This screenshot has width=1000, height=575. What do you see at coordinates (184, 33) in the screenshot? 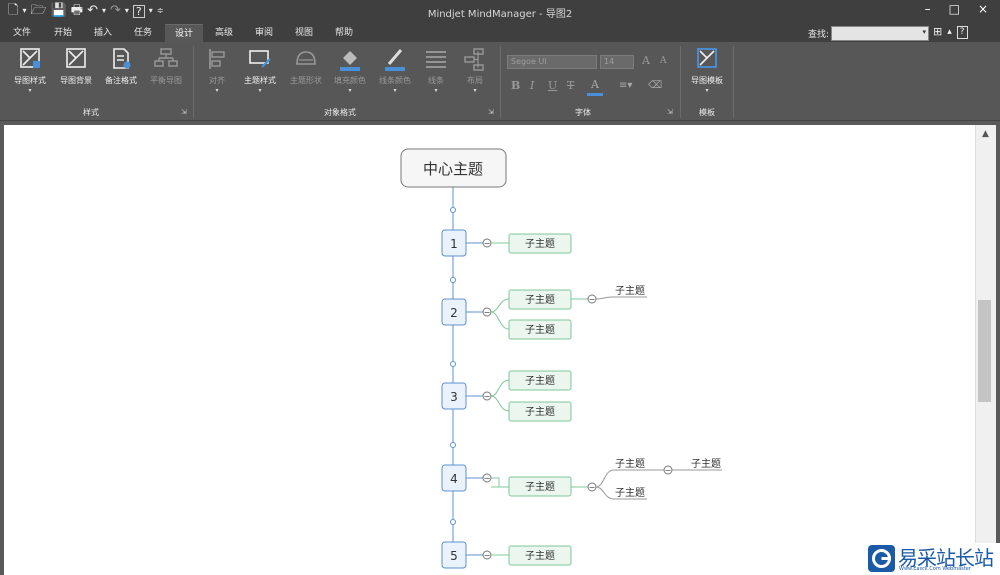
I see `tab-design: 设计` at bounding box center [184, 33].